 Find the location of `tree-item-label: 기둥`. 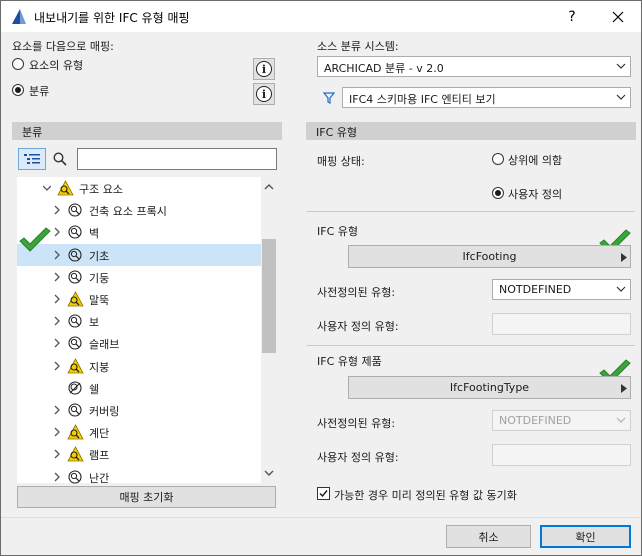

tree-item-label: 기둥 is located at coordinates (99, 278).